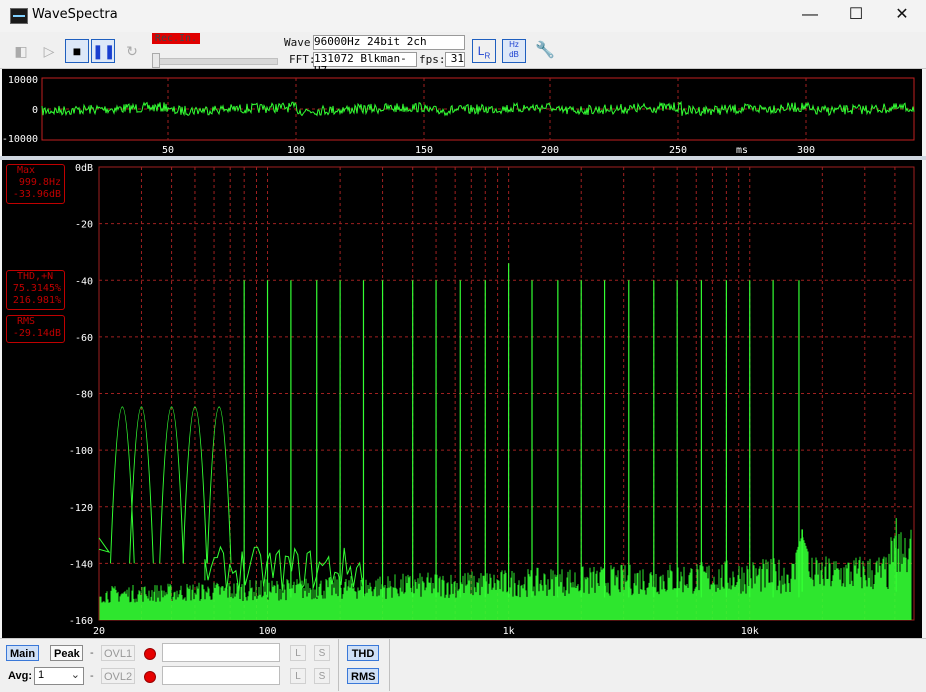 The width and height of the screenshot is (926, 692). I want to click on scope-y-tick: -10000, so click(20, 139).